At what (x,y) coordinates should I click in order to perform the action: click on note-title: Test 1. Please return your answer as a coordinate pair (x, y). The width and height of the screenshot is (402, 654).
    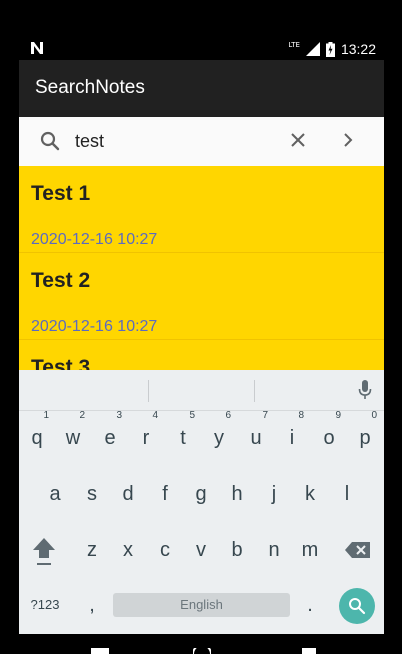
    Looking at the image, I should click on (61, 193).